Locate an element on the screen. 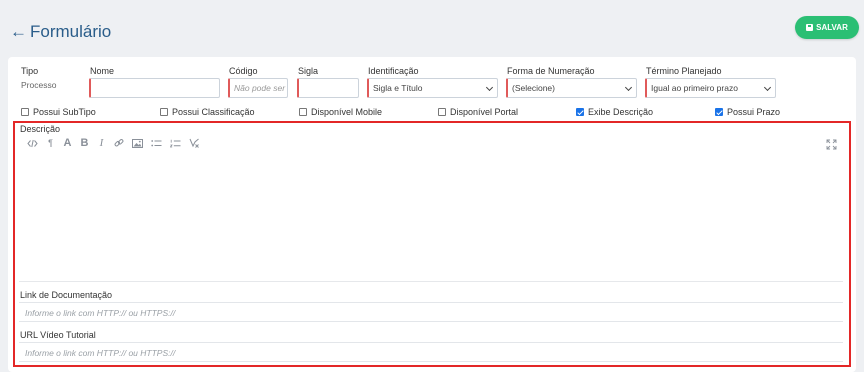 Image resolution: width=864 pixels, height=372 pixels. checkbox-label: Exibe Descrição is located at coordinates (621, 112).